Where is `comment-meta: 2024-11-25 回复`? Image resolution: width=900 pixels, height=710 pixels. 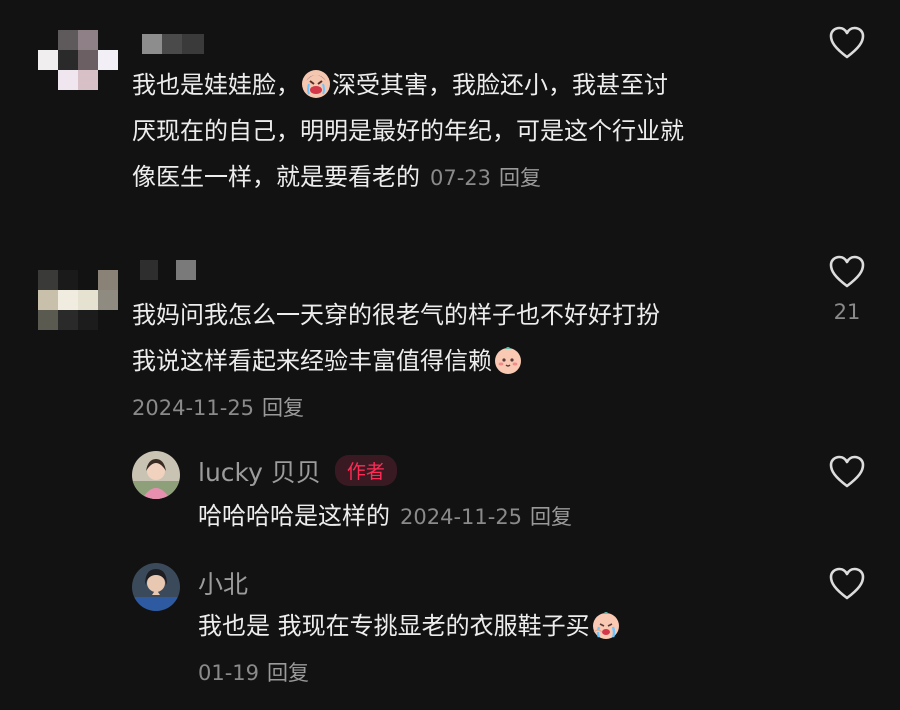 comment-meta: 2024-11-25 回复 is located at coordinates (218, 407).